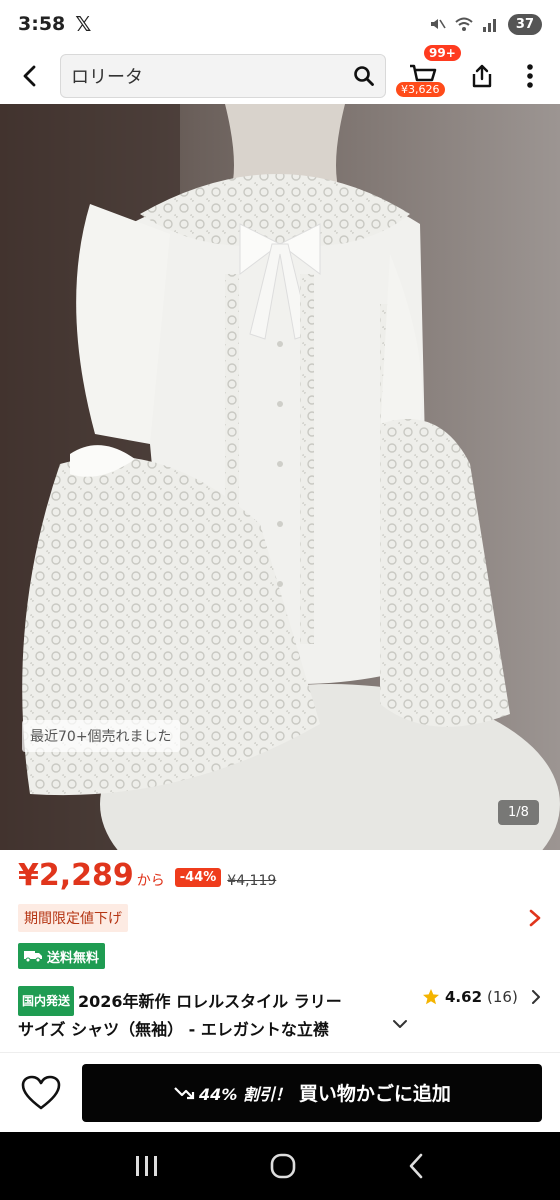 Image resolution: width=560 pixels, height=1200 pixels. I want to click on cart-button: 99+ ¥3,626, so click(425, 74).